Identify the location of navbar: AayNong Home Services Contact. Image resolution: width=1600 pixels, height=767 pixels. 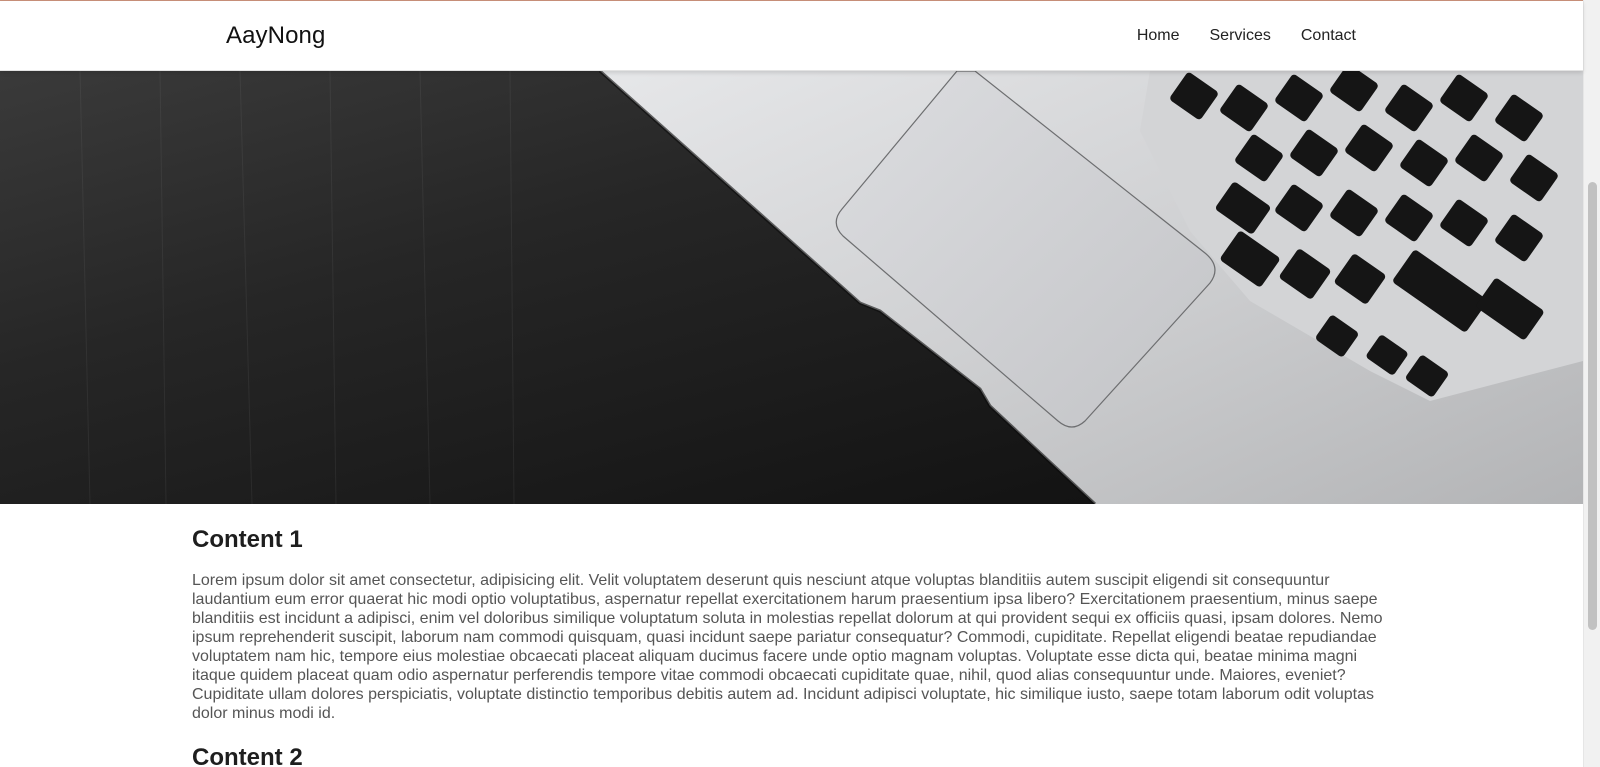
(791, 36).